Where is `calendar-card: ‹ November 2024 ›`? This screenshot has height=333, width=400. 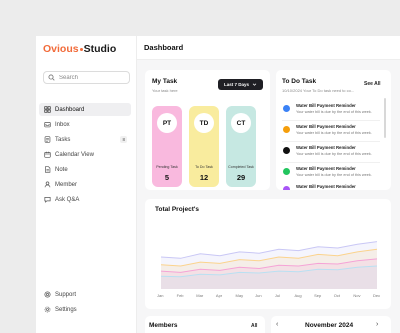
calendar-card: ‹ November 2024 › is located at coordinates (331, 324).